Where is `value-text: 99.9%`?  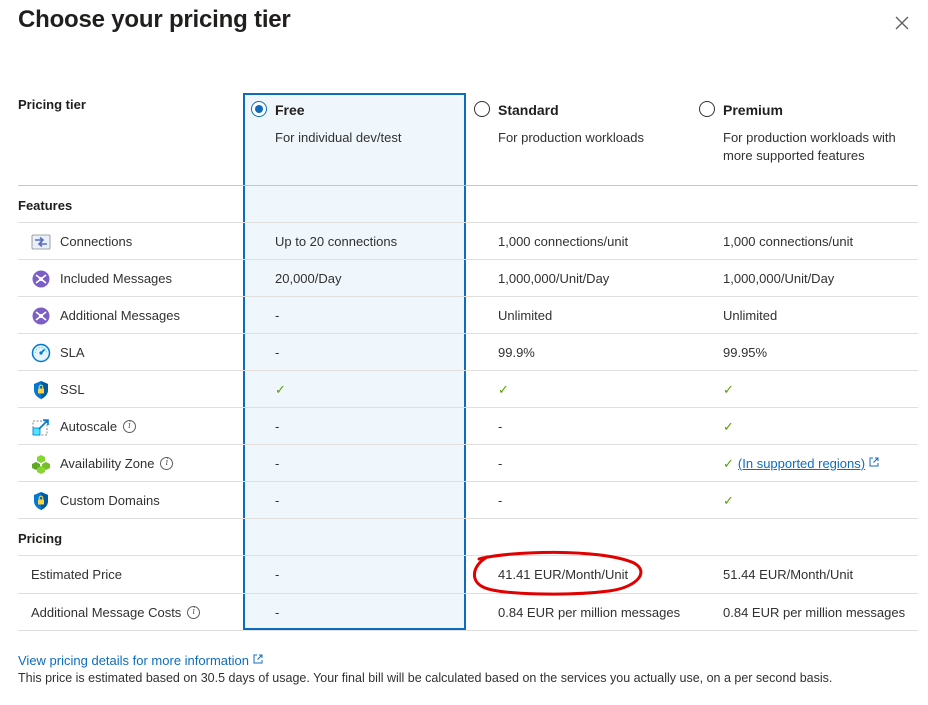
value-text: 99.9% is located at coordinates (516, 352).